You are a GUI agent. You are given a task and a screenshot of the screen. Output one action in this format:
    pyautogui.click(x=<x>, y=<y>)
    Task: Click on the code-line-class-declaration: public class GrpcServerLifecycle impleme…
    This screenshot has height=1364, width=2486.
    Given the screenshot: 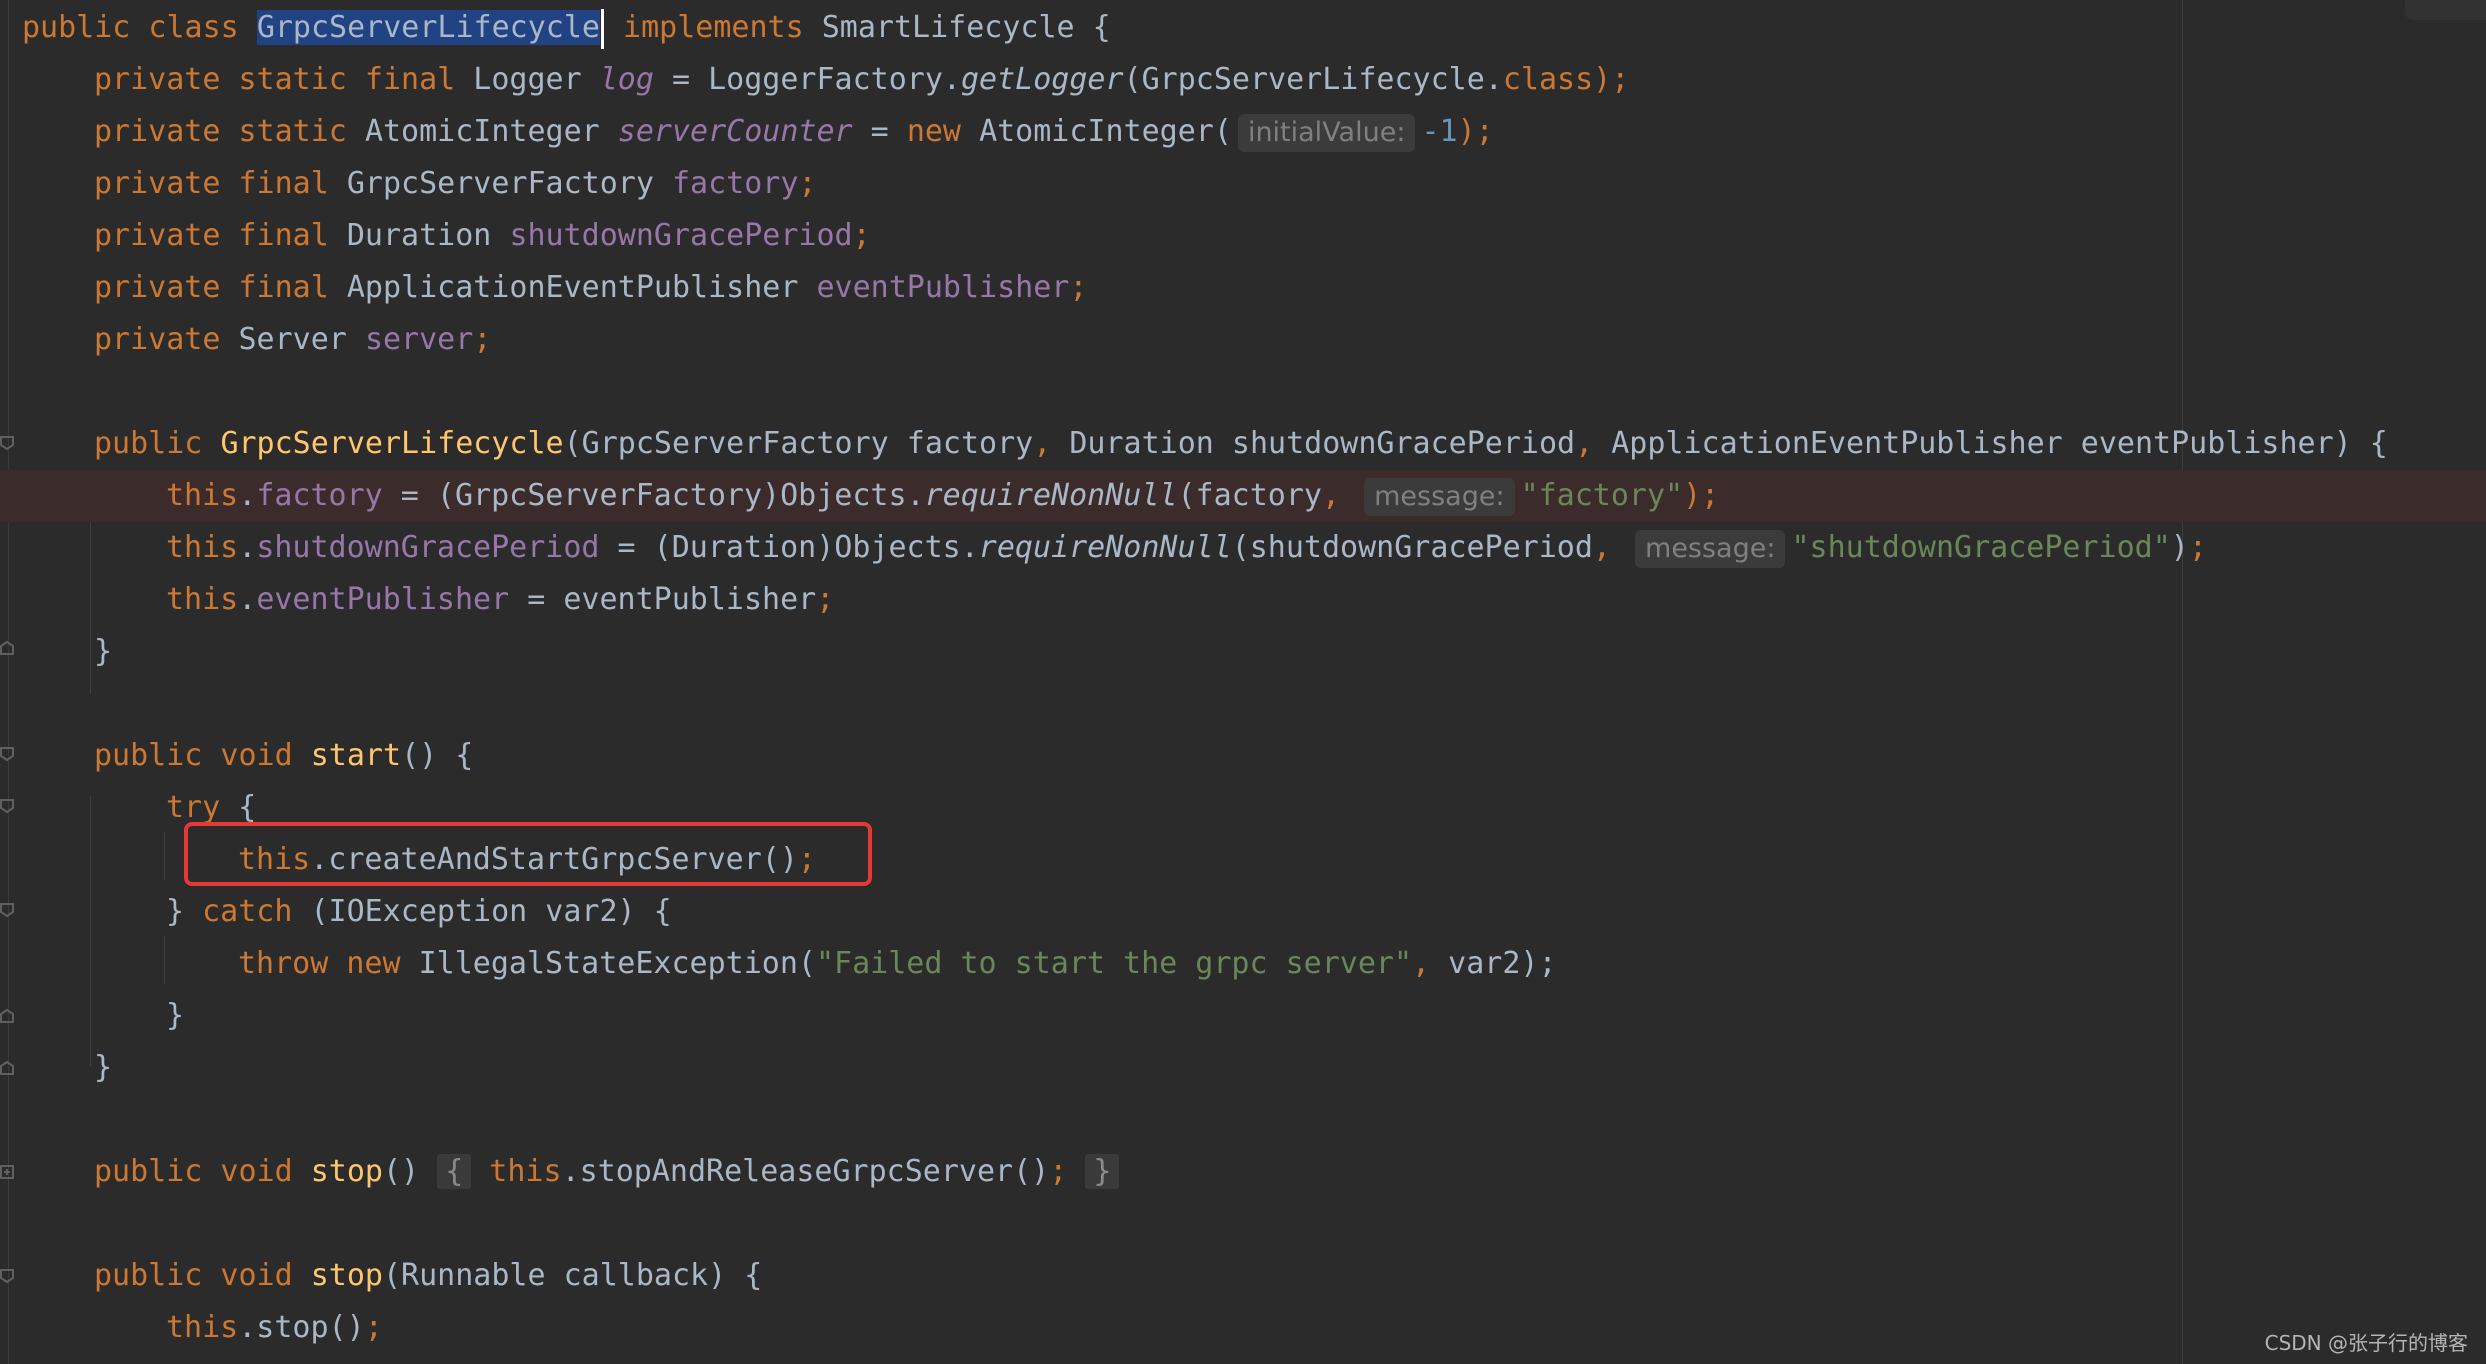 What is the action you would take?
    pyautogui.click(x=1243, y=28)
    